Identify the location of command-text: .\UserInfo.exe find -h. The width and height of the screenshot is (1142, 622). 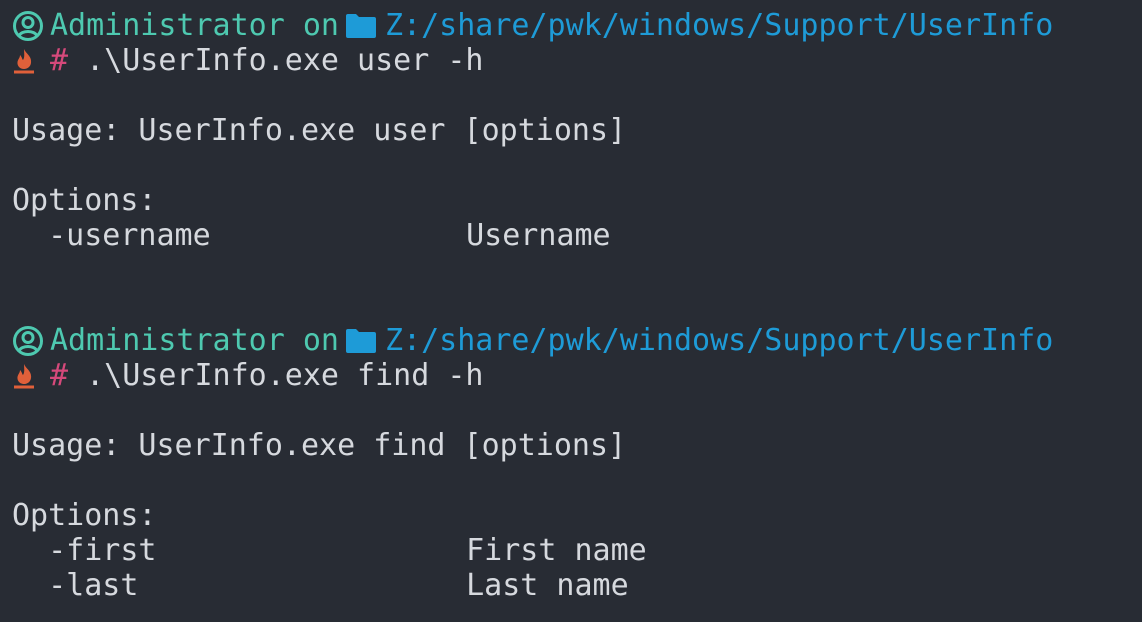
(285, 375).